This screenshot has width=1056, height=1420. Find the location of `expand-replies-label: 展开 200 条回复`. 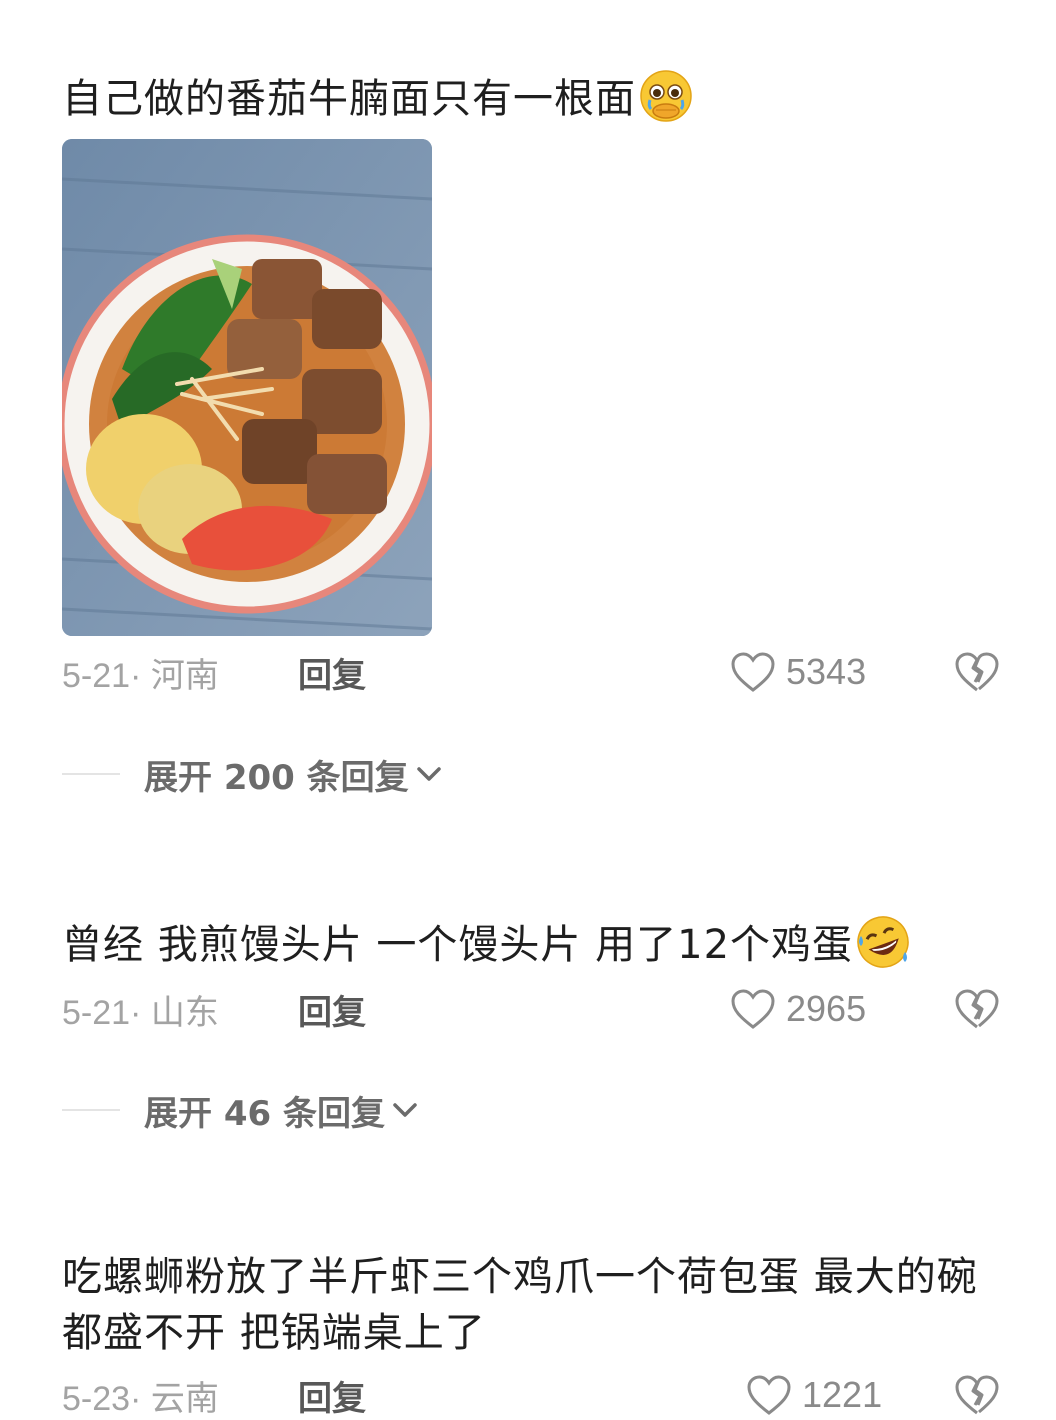

expand-replies-label: 展开 200 条回复 is located at coordinates (276, 777).